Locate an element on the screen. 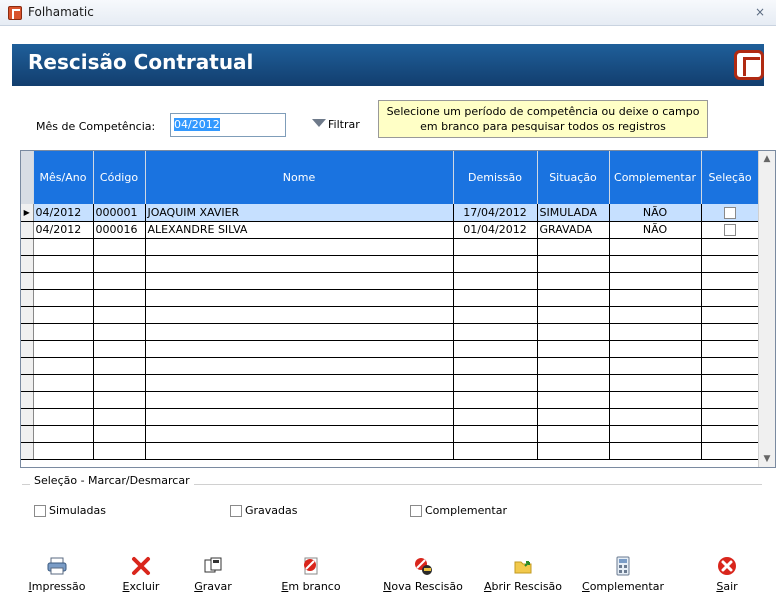 The height and width of the screenshot is (602, 776). gravadas-checkbox: Gravadas is located at coordinates (264, 510).